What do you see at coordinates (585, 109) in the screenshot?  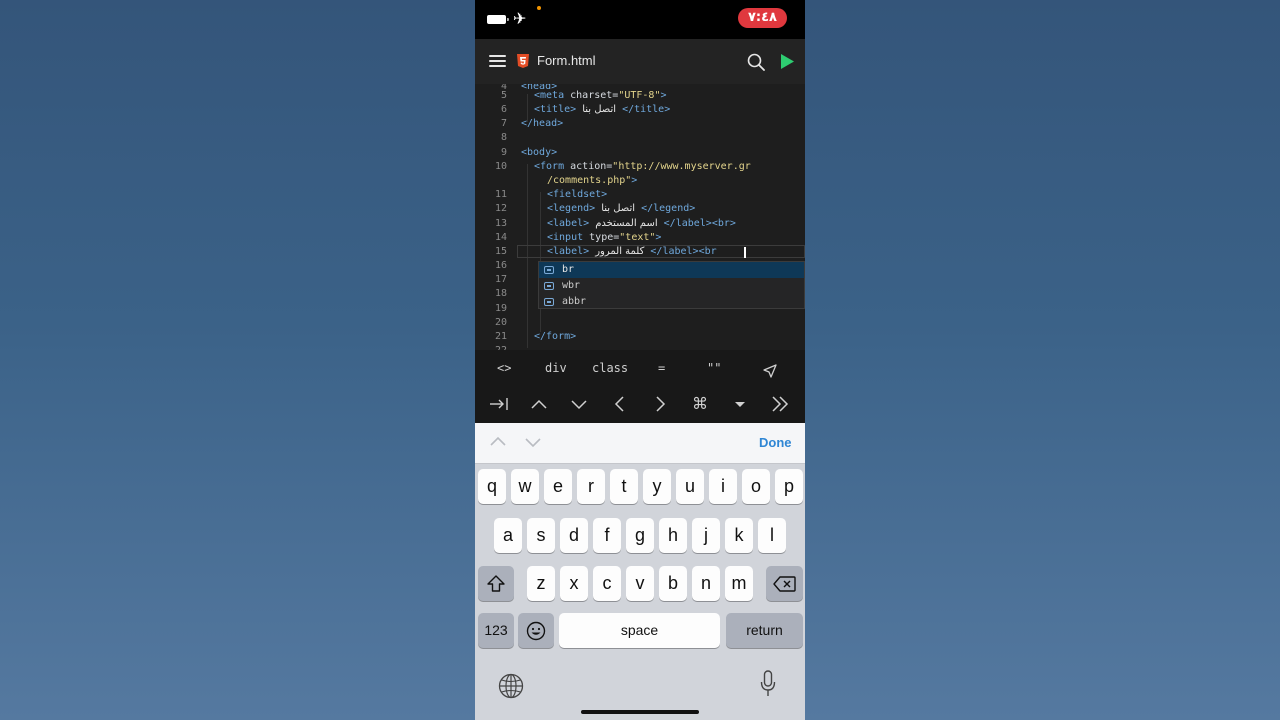 I see `code-line: 6 <title> اتصل بنا </title>` at bounding box center [585, 109].